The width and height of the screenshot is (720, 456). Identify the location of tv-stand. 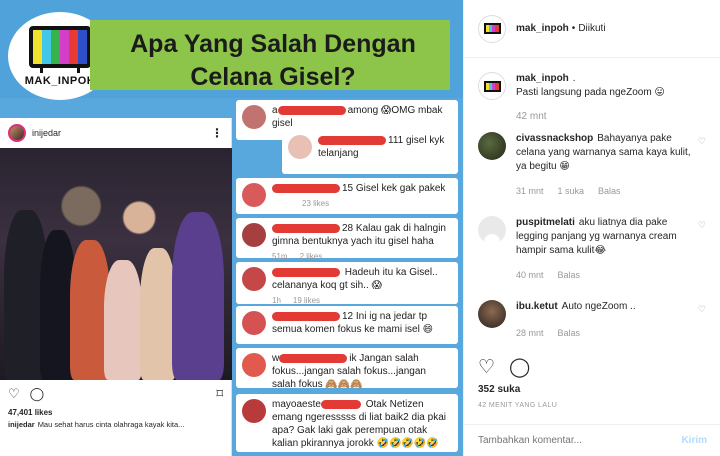
(60, 70).